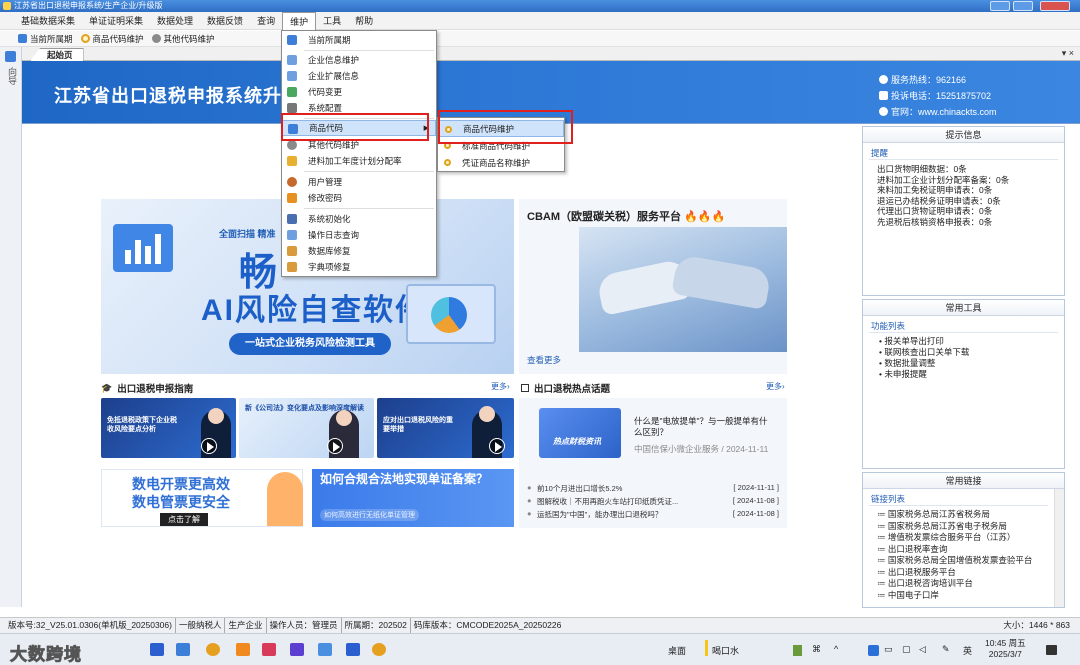  What do you see at coordinates (704, 427) in the screenshot?
I see `hot-topic-title: 什么是"电放提单"？与一般提单有什么区别？` at bounding box center [704, 427].